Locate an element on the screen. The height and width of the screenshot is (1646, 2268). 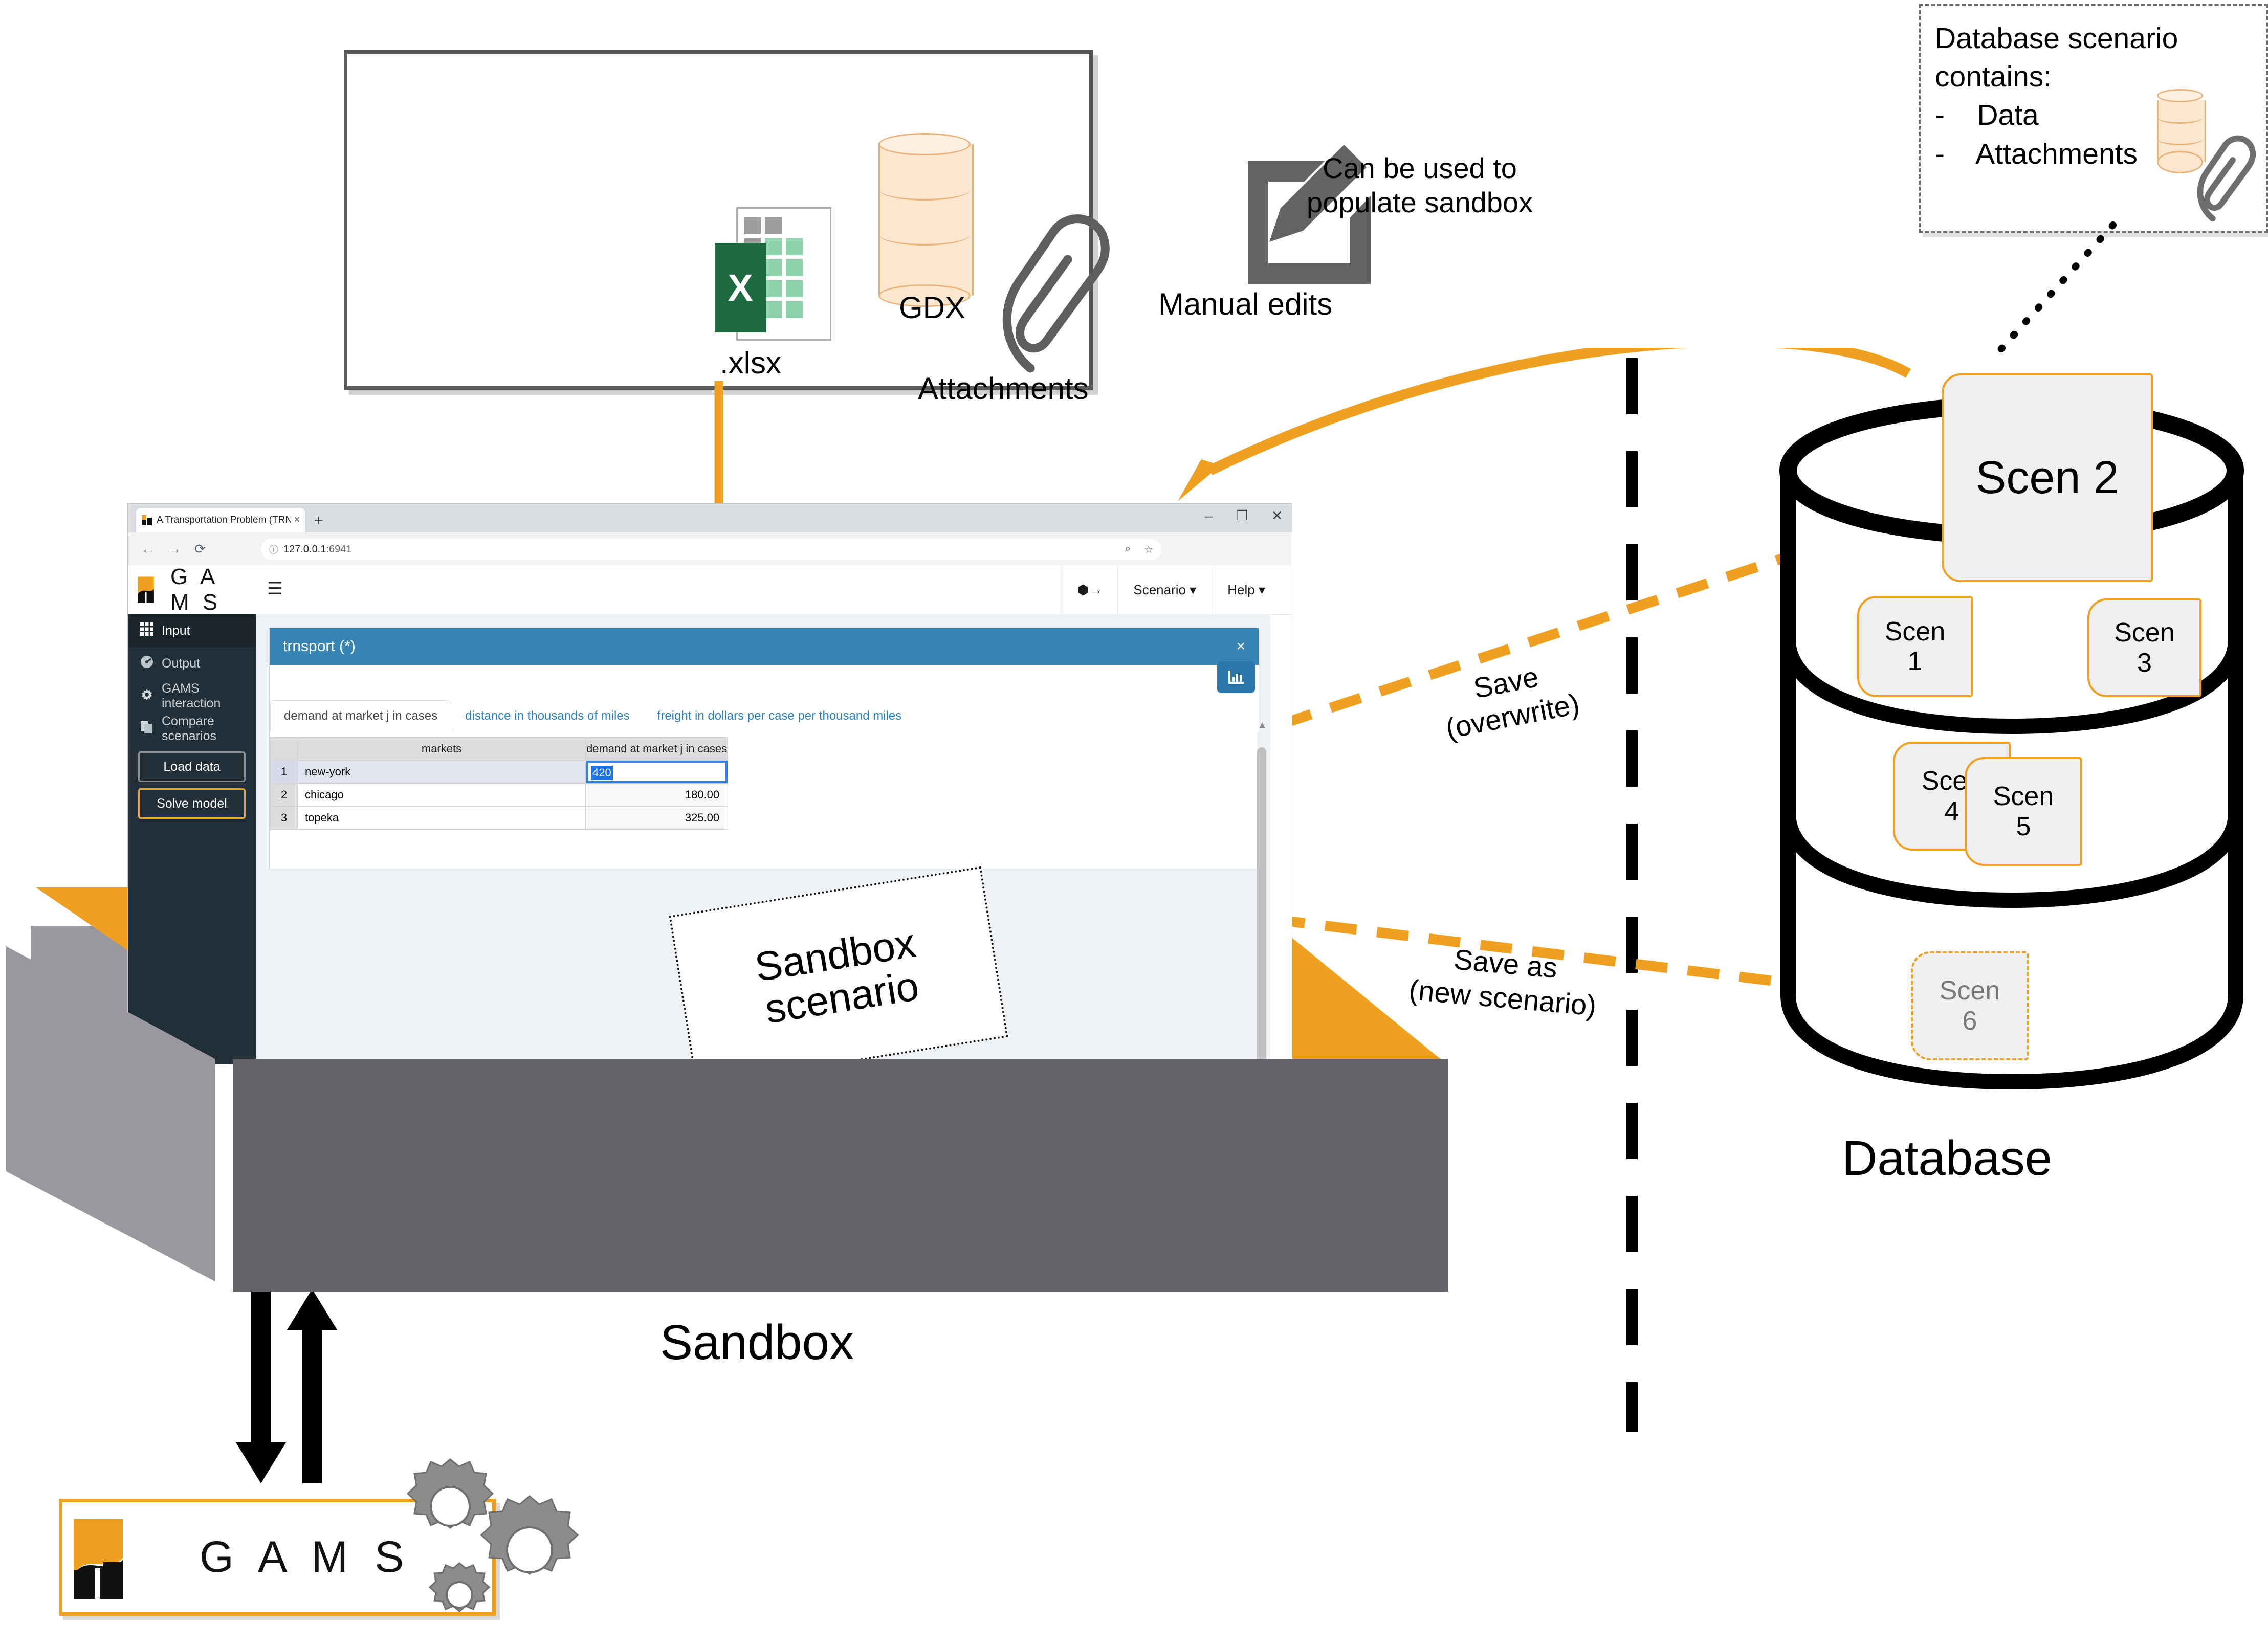
sandbox-front-face is located at coordinates (841, 1175).